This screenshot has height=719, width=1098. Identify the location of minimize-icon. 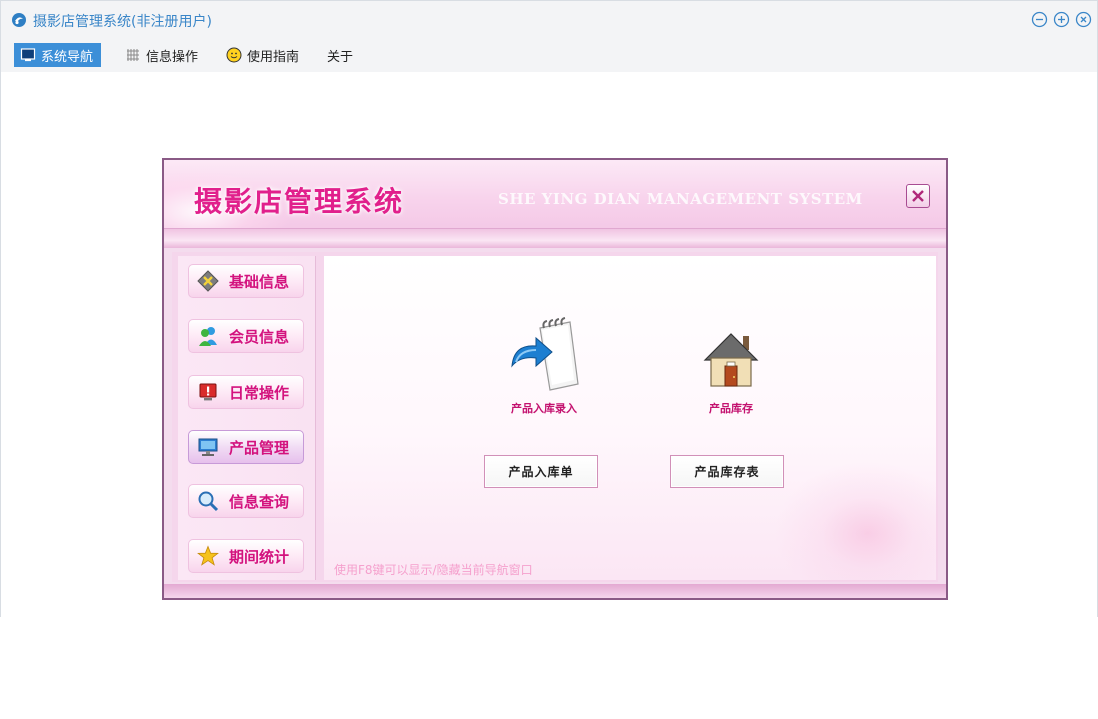
(1039, 19).